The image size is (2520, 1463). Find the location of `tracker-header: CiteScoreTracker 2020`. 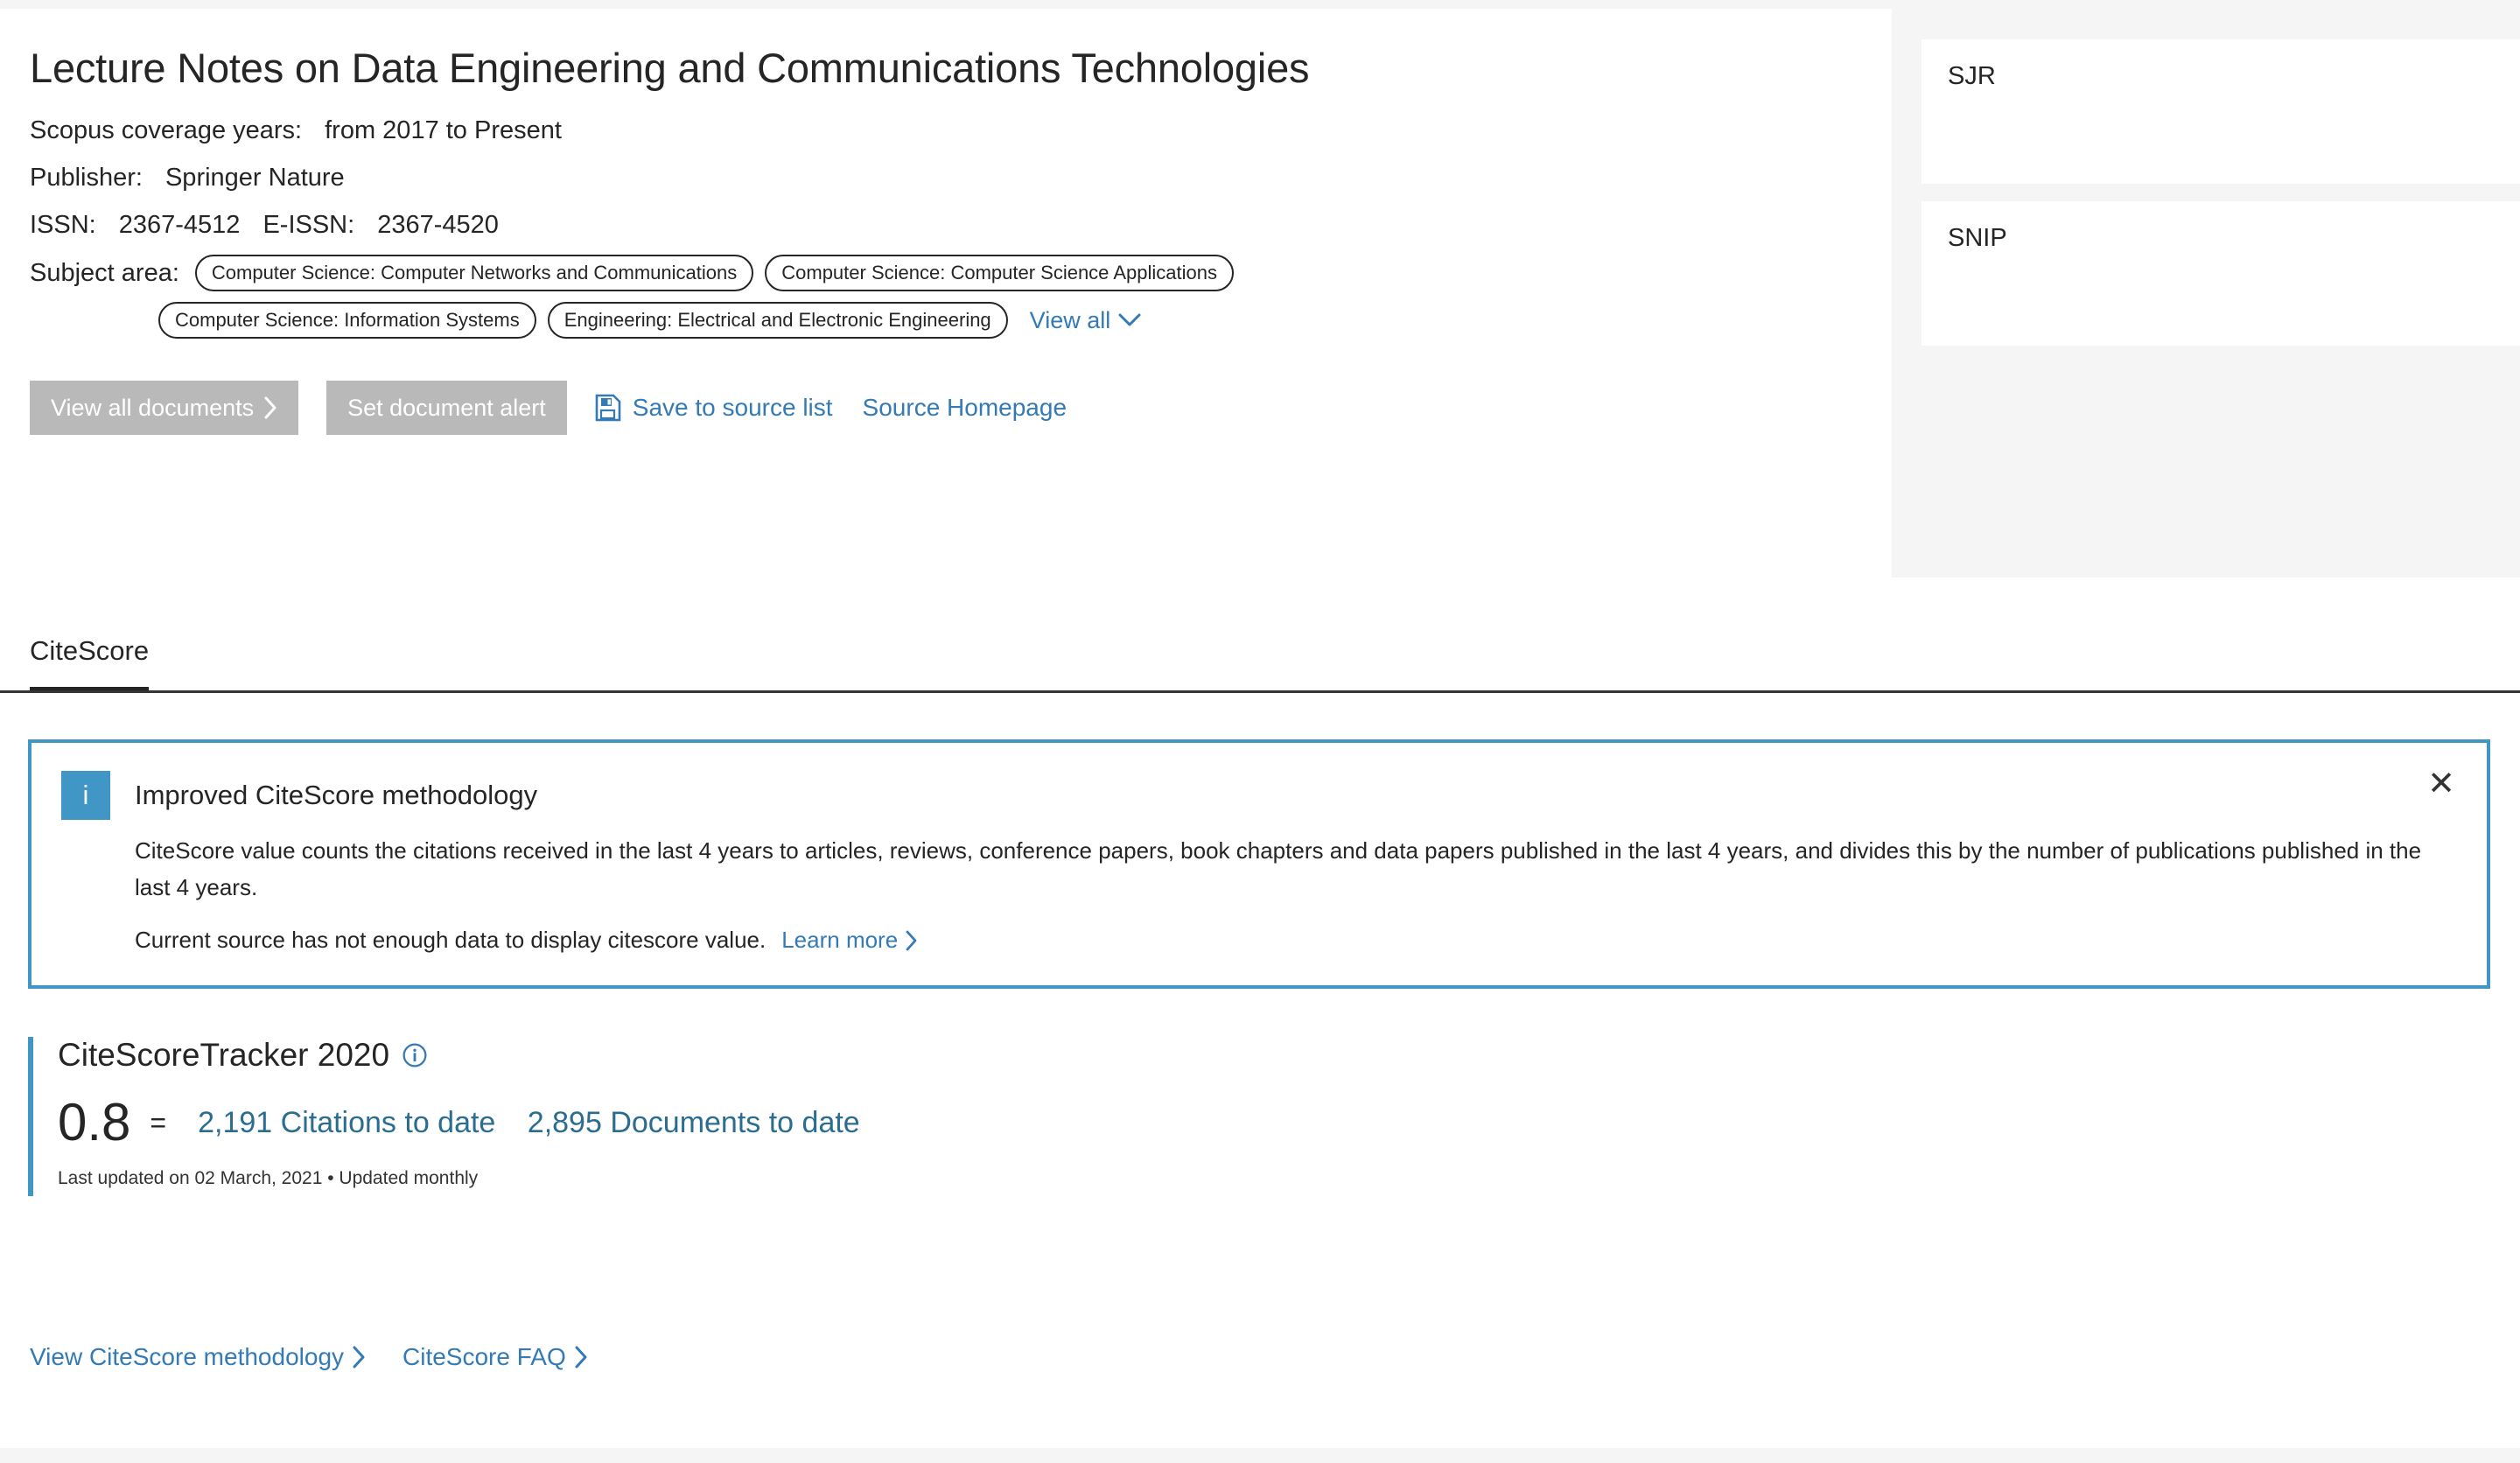

tracker-header: CiteScoreTracker 2020 is located at coordinates (918, 1055).